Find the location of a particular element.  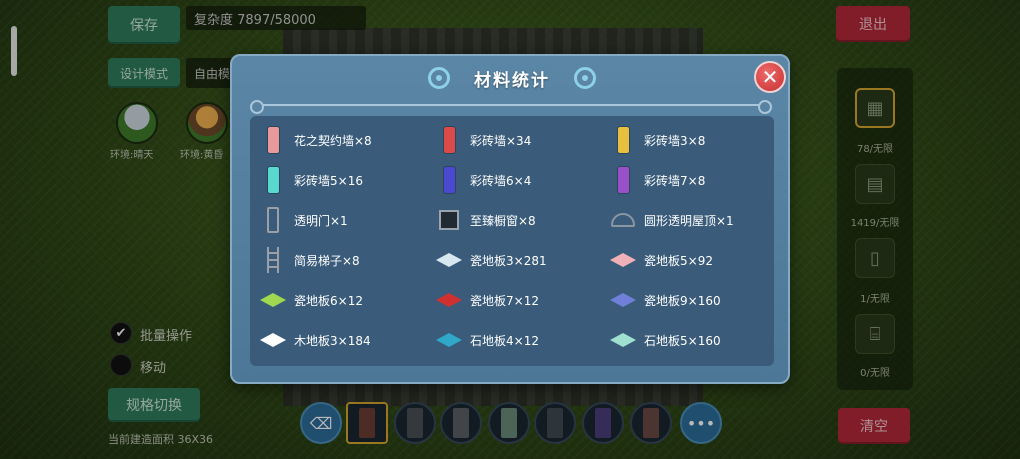

dialog-title-bar: 材料统计 is located at coordinates (512, 78).